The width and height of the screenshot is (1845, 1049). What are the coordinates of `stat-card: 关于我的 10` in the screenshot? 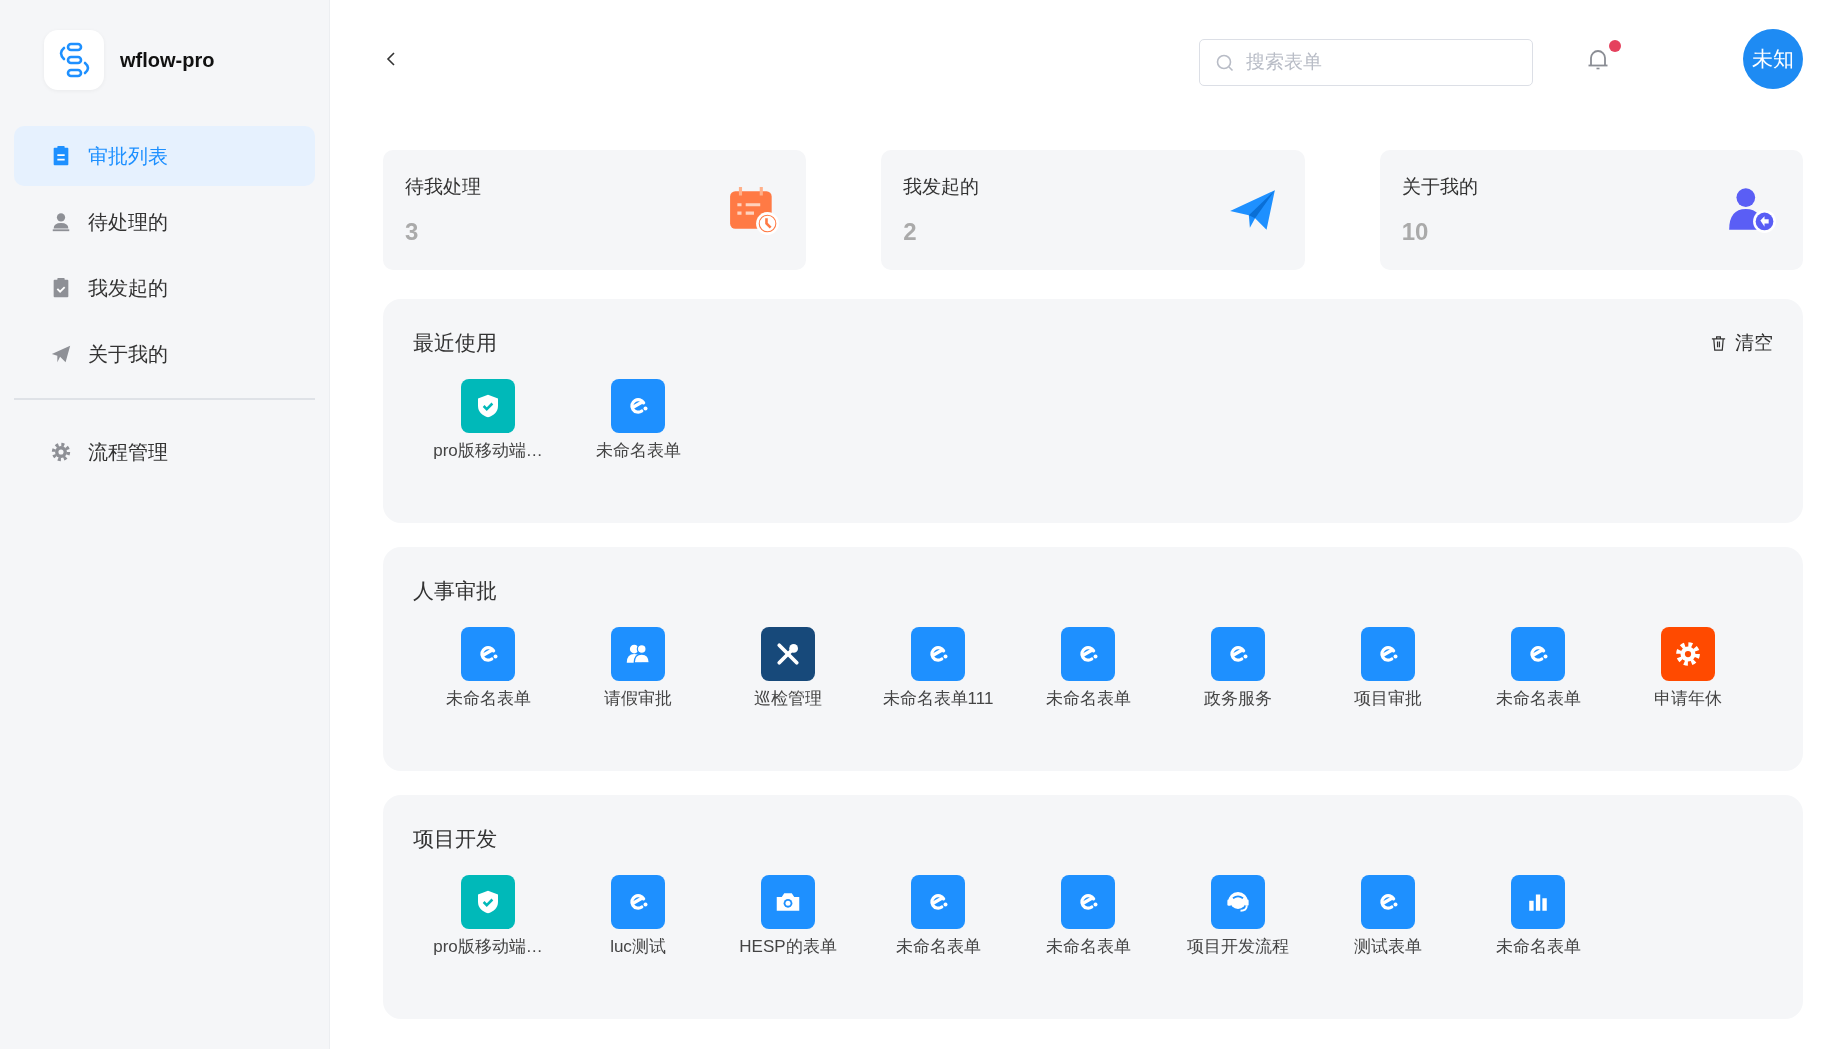 It's located at (1591, 210).